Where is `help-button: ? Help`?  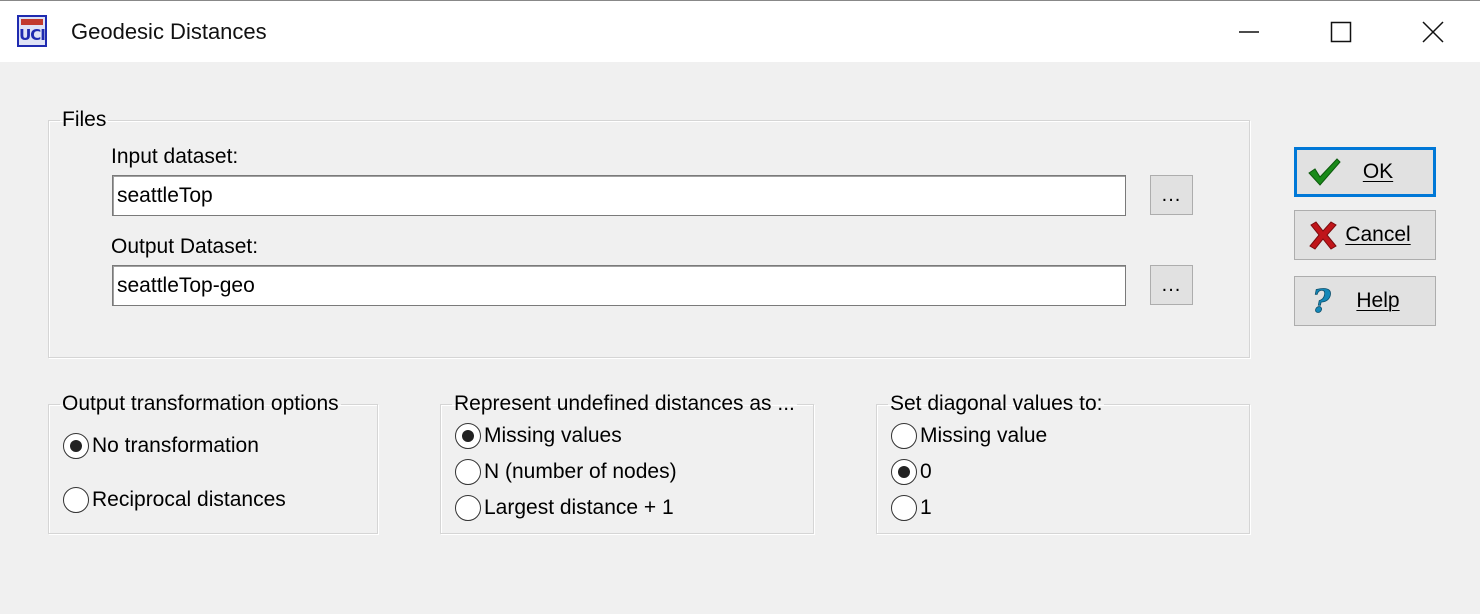
help-button: ? Help is located at coordinates (1365, 301).